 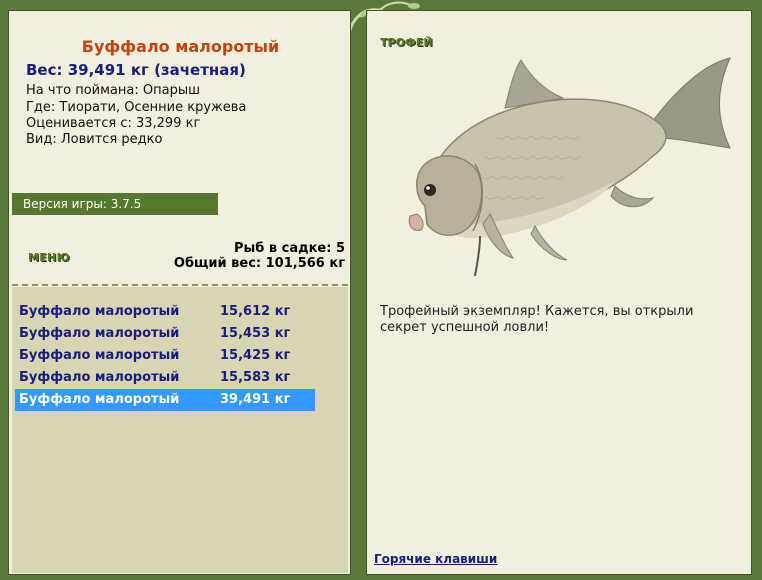 I want to click on catch-weight: 15,453 кг, so click(x=255, y=333).